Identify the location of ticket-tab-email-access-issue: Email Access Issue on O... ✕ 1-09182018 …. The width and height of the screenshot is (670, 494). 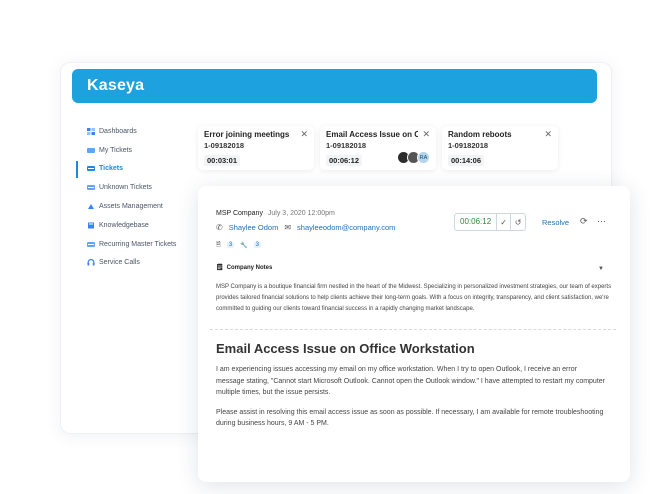
(378, 148).